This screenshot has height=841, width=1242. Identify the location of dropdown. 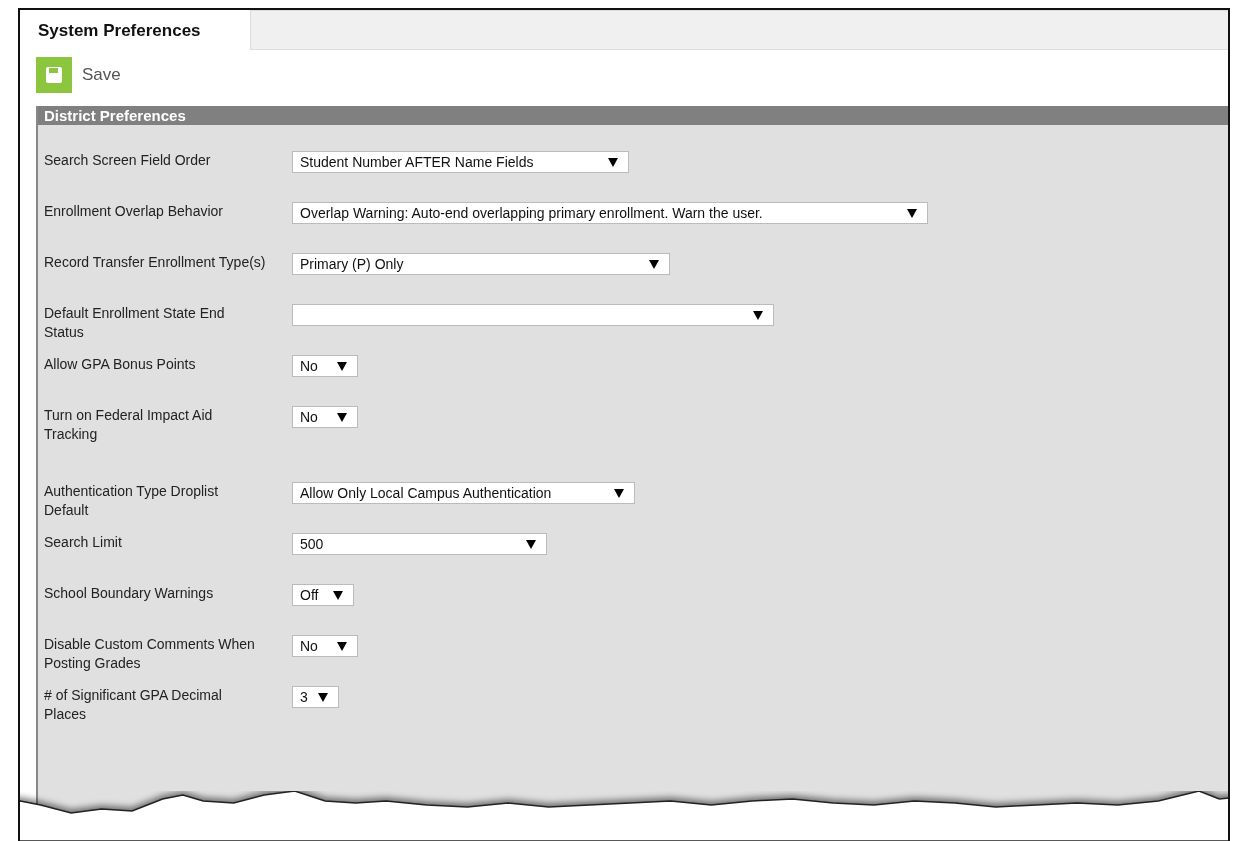
(533, 315).